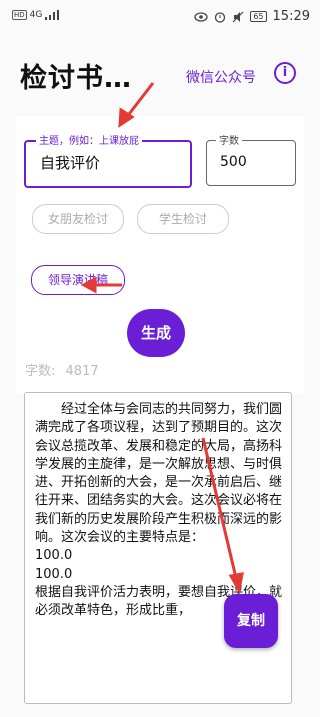  I want to click on status-right: 65 15:29, so click(252, 16).